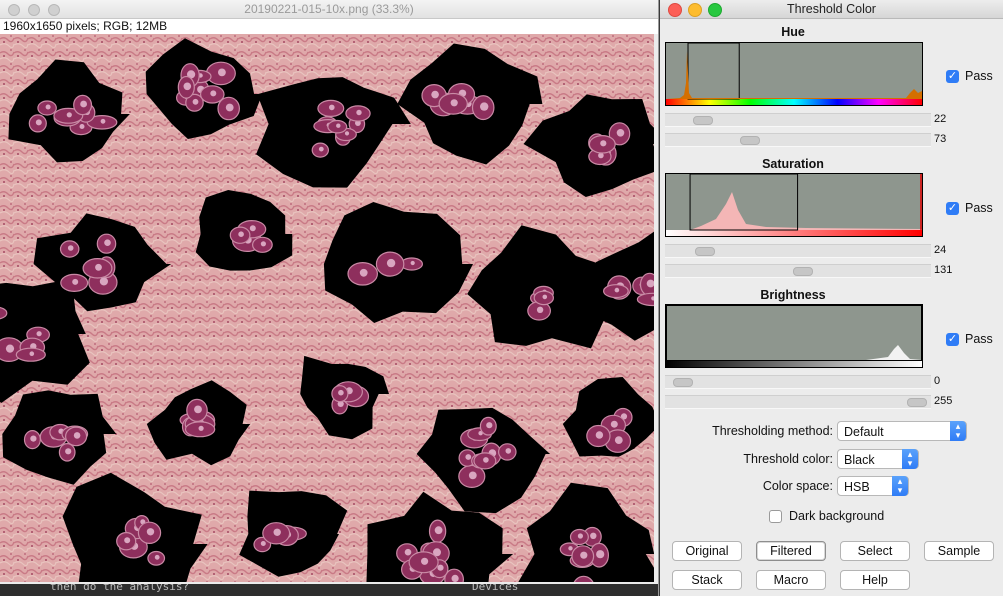 This screenshot has height=596, width=1003. I want to click on saturation-min-value: 24, so click(940, 250).